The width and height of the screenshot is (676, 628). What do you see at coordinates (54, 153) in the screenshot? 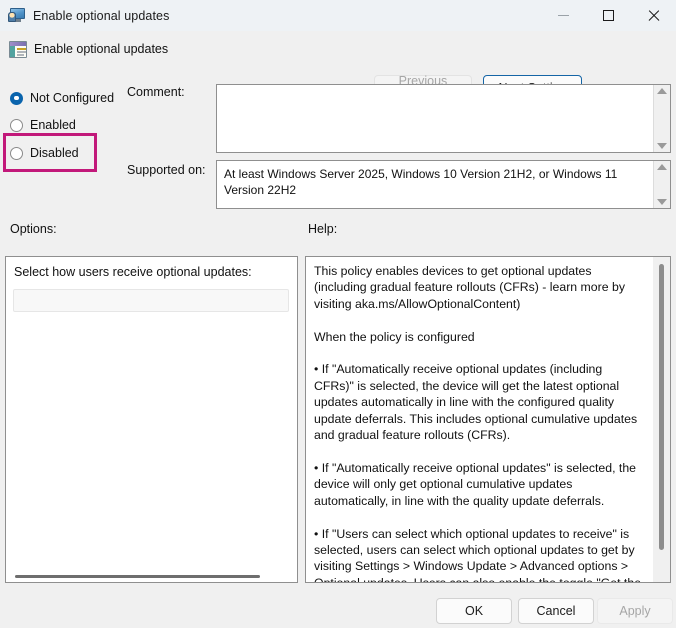
I see `radio-label-disabled: Disabled` at bounding box center [54, 153].